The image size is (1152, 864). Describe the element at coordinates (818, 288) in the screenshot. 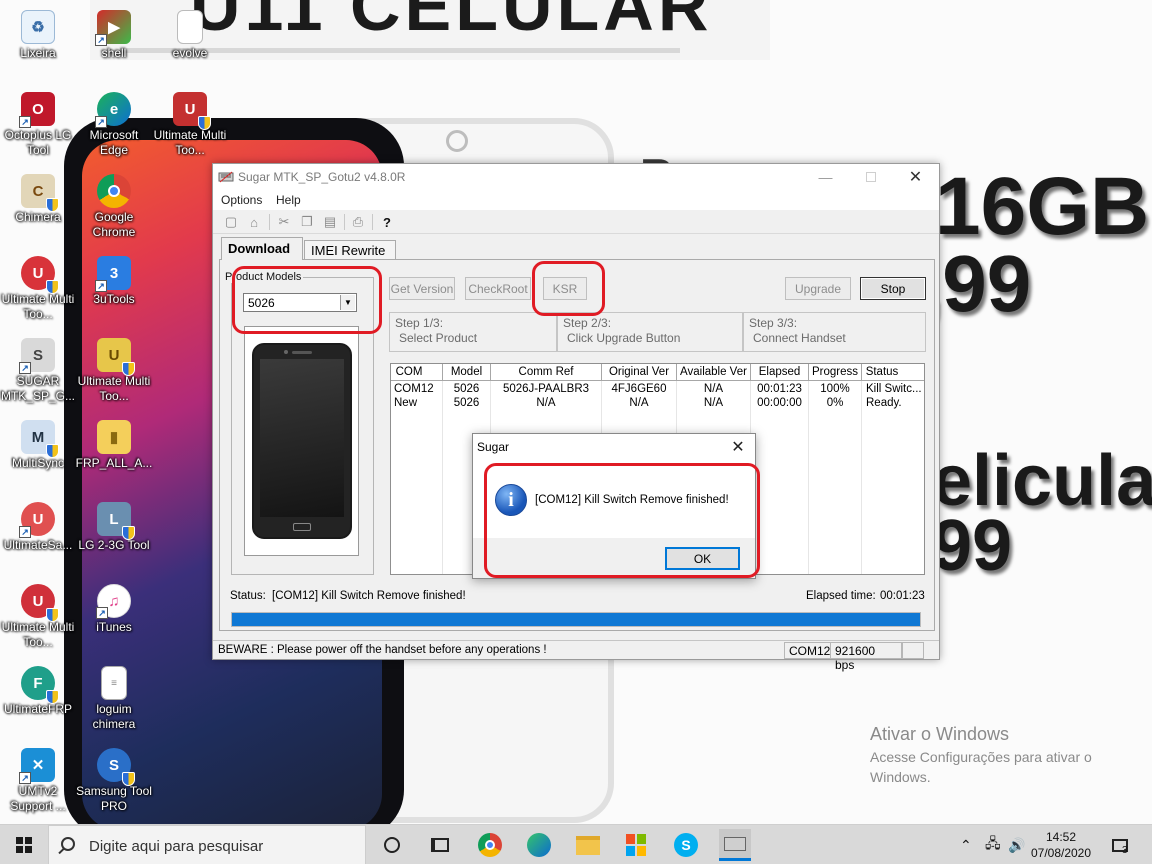

I see `upgrade-button: Upgrade` at that location.